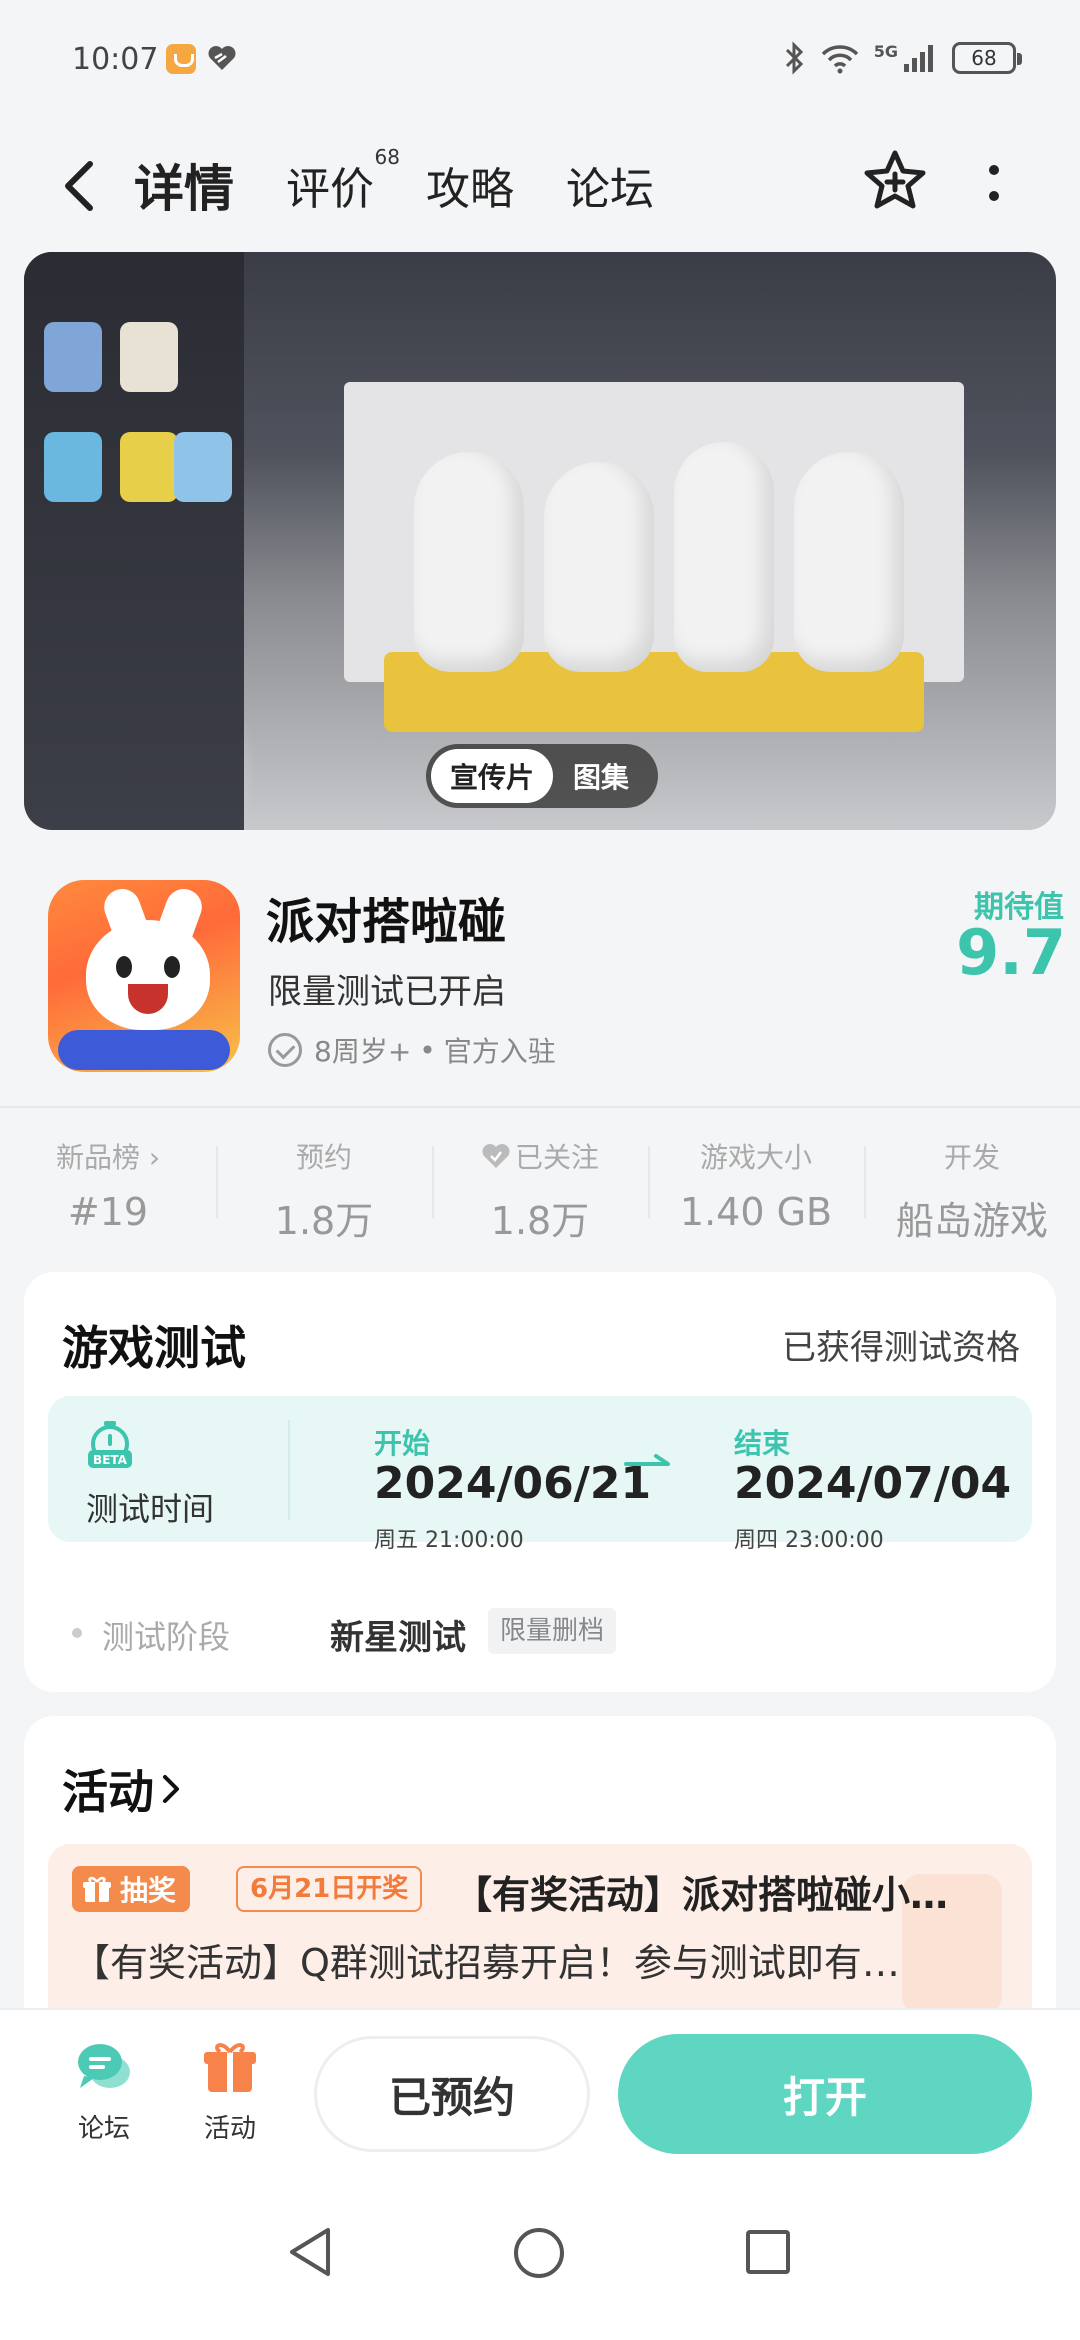  I want to click on activity-shortcut: 活动, so click(230, 2091).